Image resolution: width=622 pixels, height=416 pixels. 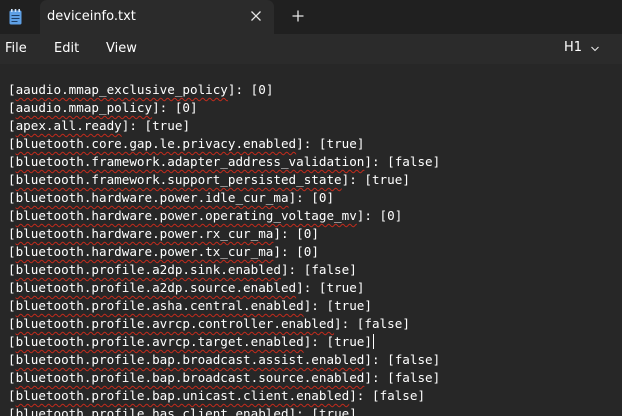 What do you see at coordinates (159, 341) in the screenshot?
I see `property-key: bluetooth.profile.avrcp.target.enabled` at bounding box center [159, 341].